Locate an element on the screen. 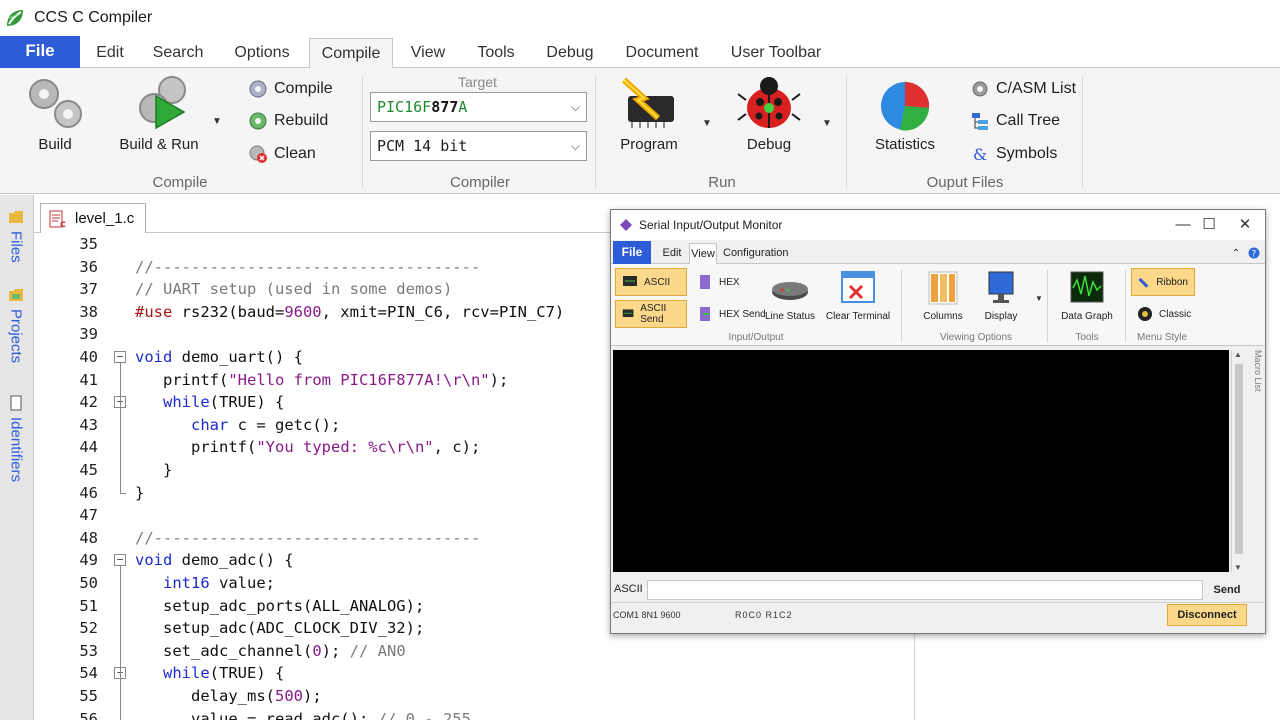 The image size is (1280, 720). scroll-down-icon: ▼ is located at coordinates (1238, 567).